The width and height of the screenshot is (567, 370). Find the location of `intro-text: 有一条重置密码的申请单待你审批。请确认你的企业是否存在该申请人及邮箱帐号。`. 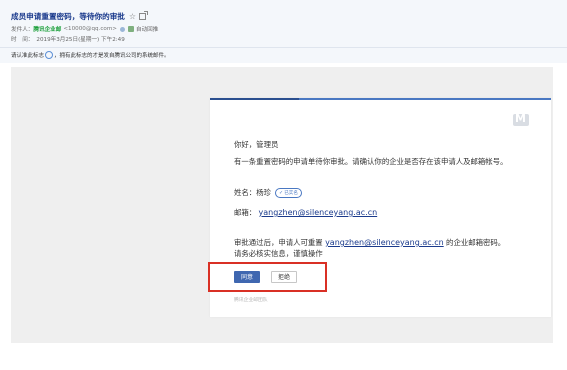

intro-text: 有一条重置密码的申请单待你审批。请确认你的企业是否存在该申请人及邮箱帐号。 is located at coordinates (371, 161).